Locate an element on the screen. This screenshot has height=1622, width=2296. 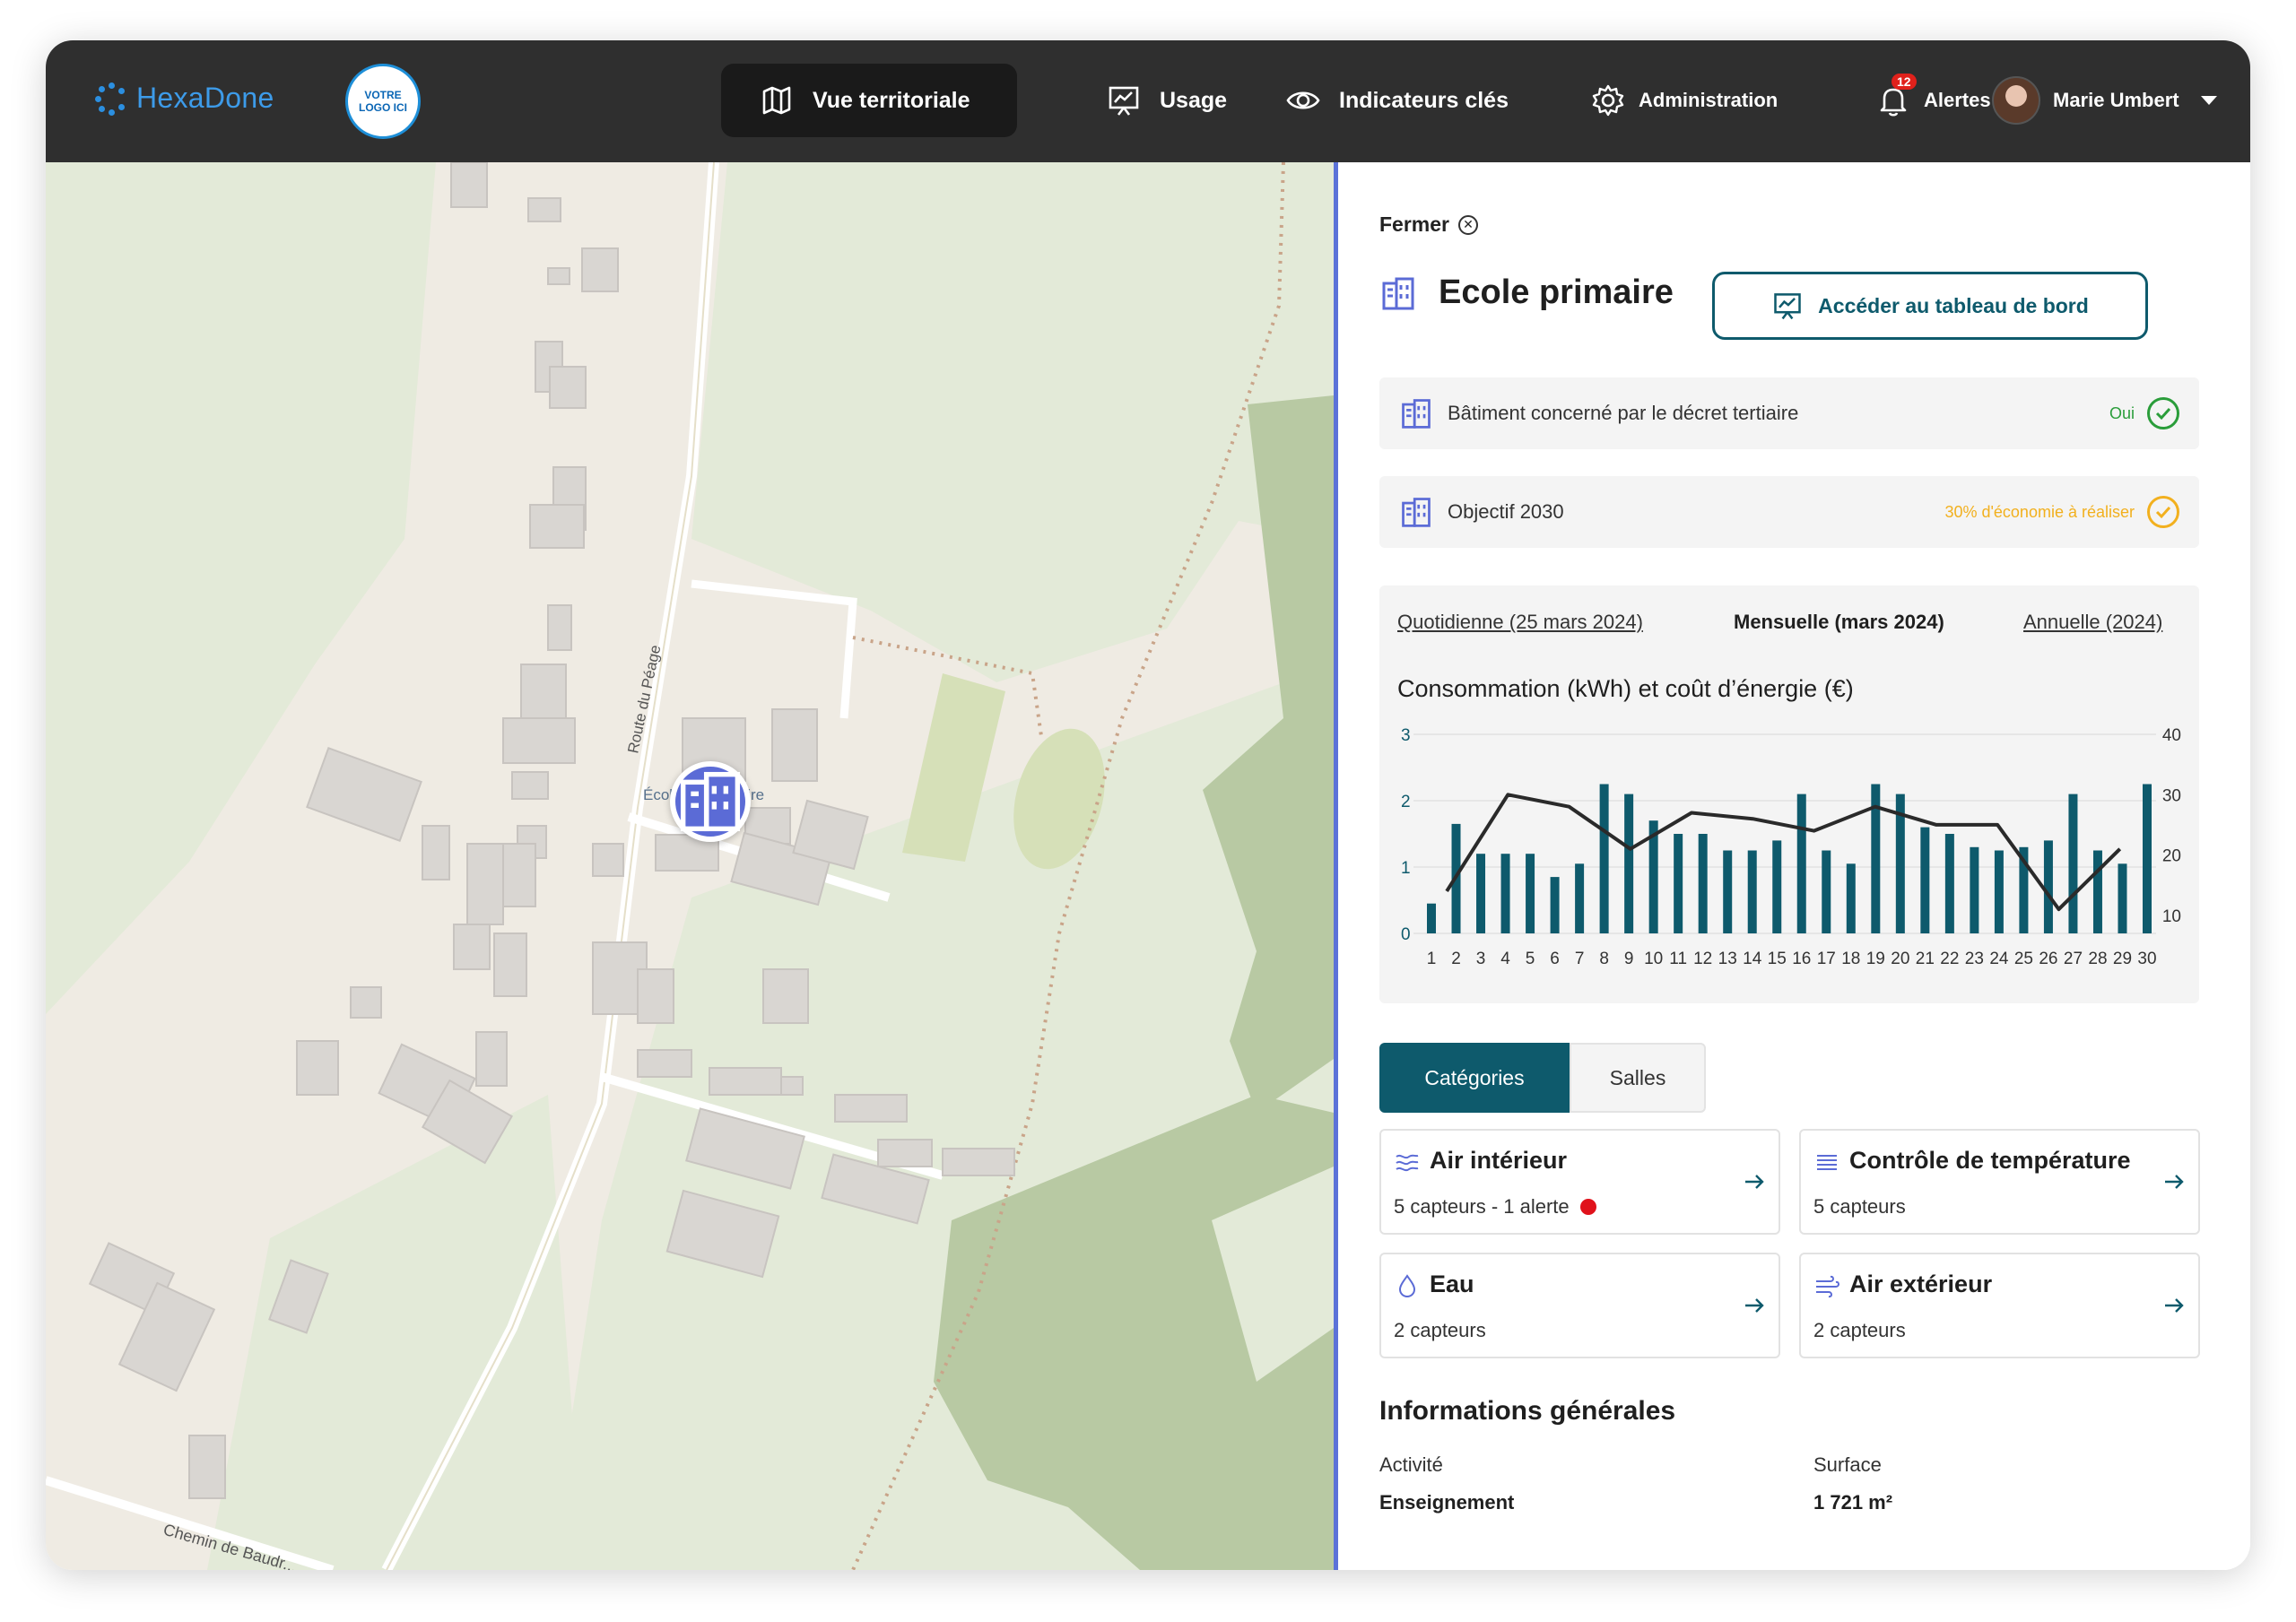
category-card-air-interieur: Air intérieur 5 capteurs - 1 alerte is located at coordinates (1579, 1182).